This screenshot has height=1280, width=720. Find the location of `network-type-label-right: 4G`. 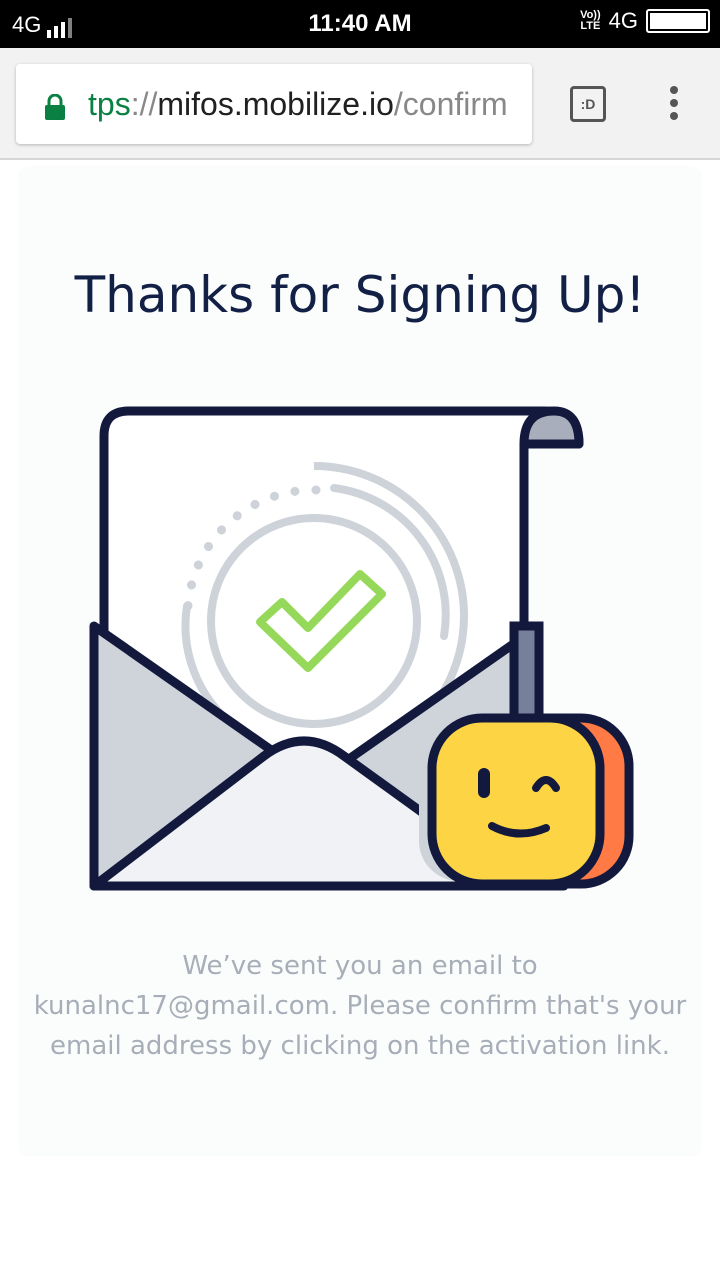

network-type-label-right: 4G is located at coordinates (623, 20).